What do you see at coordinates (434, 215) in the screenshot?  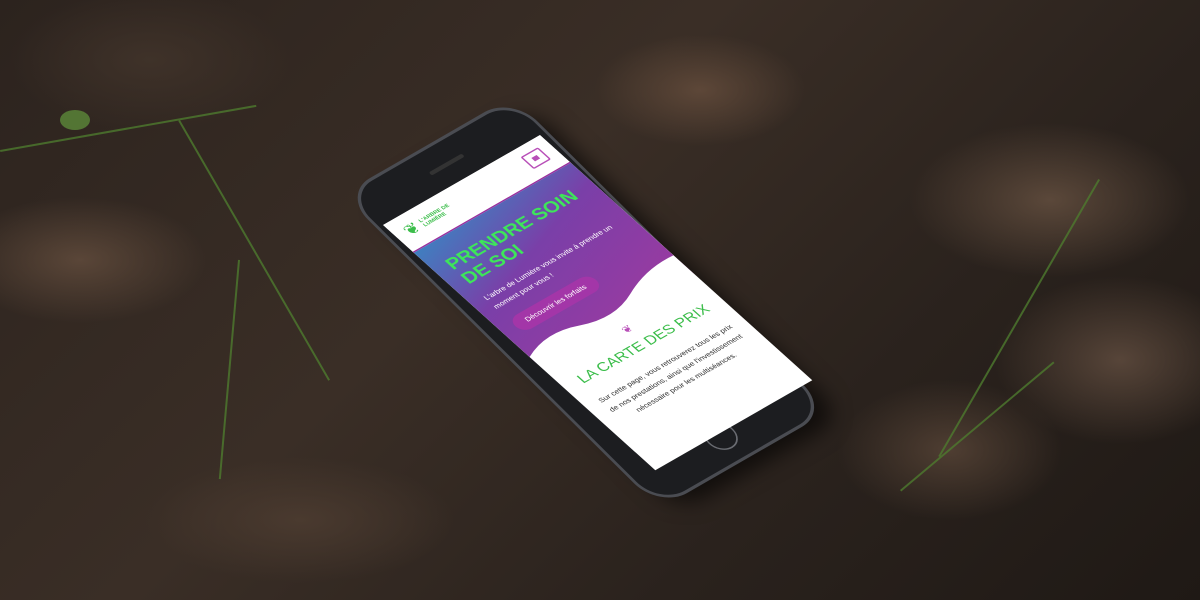 I see `logo-text: L'ARBRE DE LUMIÈRE` at bounding box center [434, 215].